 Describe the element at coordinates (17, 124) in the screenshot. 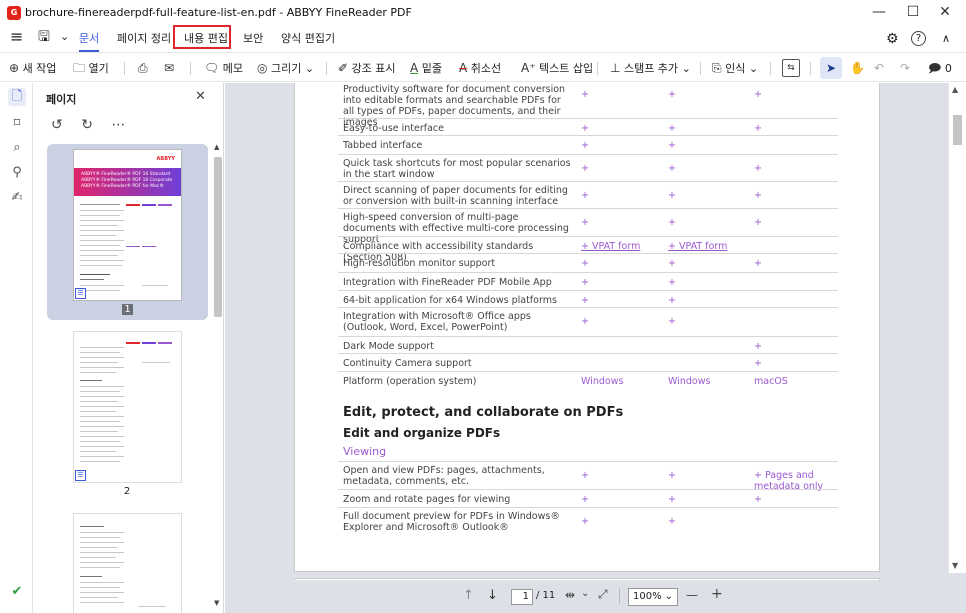

I see `bookmark-icon: ⌑` at that location.